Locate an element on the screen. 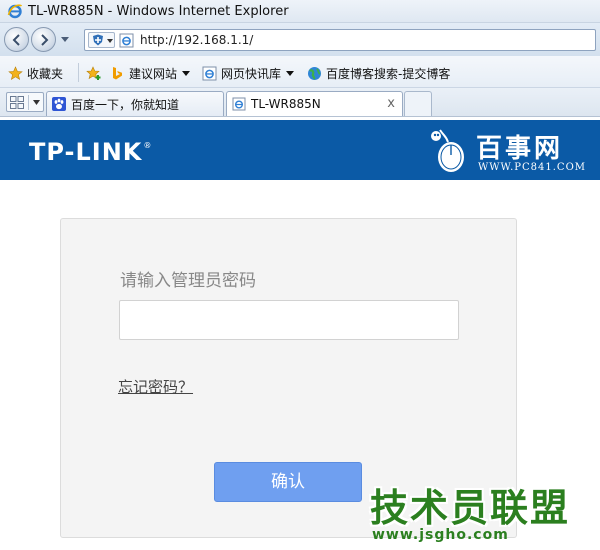 The image size is (600, 550). watermark-url: www.jsgho.com is located at coordinates (440, 535).